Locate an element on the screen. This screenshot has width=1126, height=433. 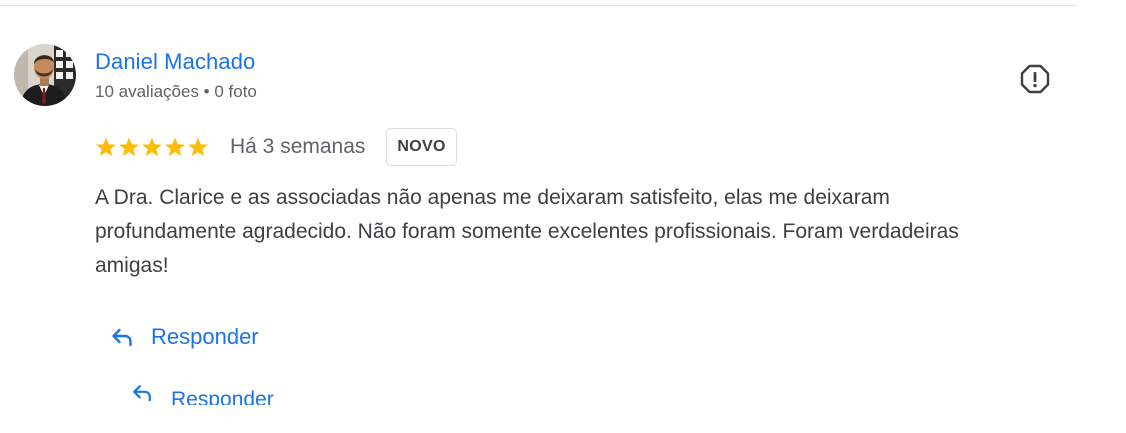
rating-row: Há 3 semanas NOVO is located at coordinates (276, 147).